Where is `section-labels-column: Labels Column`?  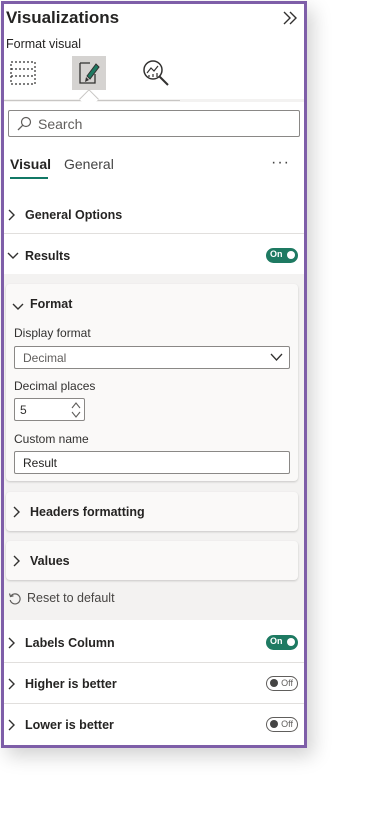
section-labels-column: Labels Column is located at coordinates (154, 643).